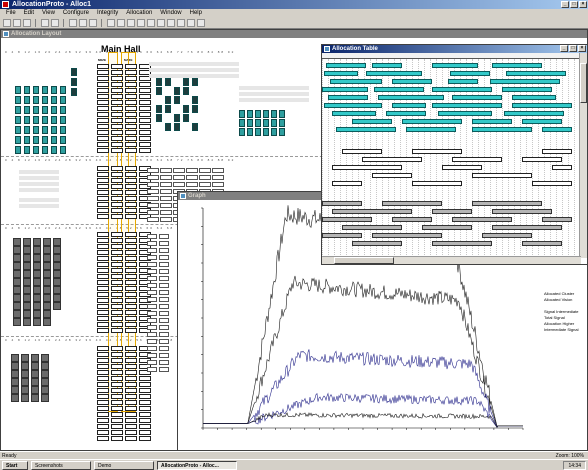  What do you see at coordinates (45, 23) in the screenshot?
I see `print-icon` at bounding box center [45, 23].